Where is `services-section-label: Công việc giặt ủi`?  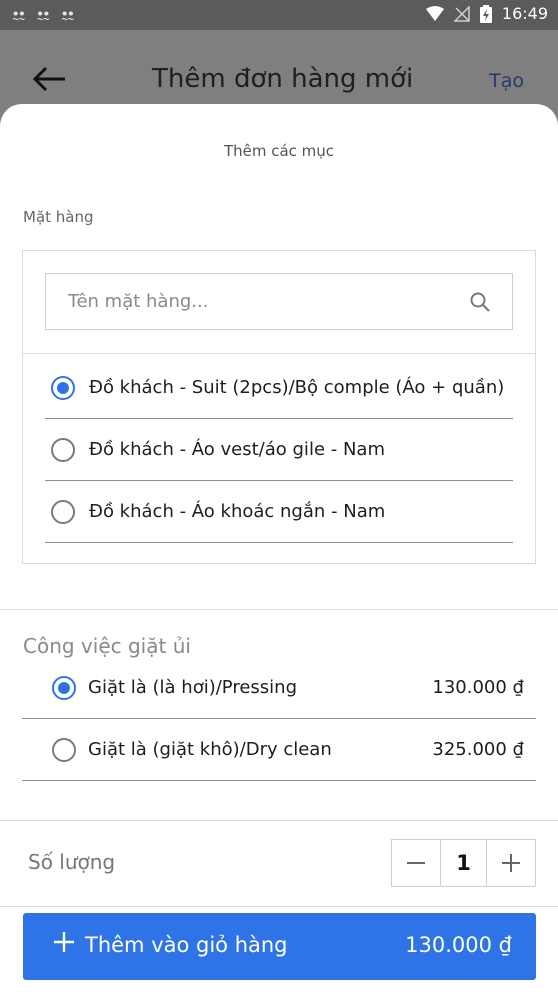
services-section-label: Công việc giặt ủi is located at coordinates (107, 646).